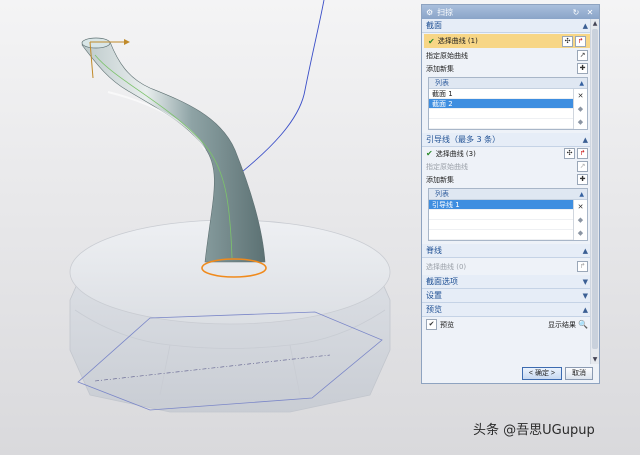  Describe the element at coordinates (429, 12) in the screenshot. I see `gear-icon: ⚙` at that location.